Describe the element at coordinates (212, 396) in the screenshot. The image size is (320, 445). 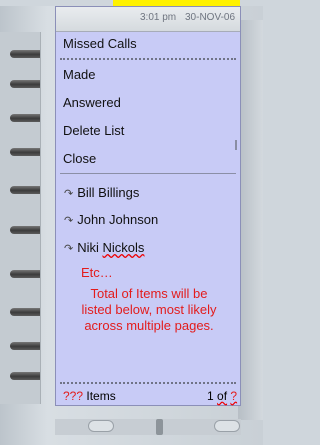
I see `page-current: 1` at that location.